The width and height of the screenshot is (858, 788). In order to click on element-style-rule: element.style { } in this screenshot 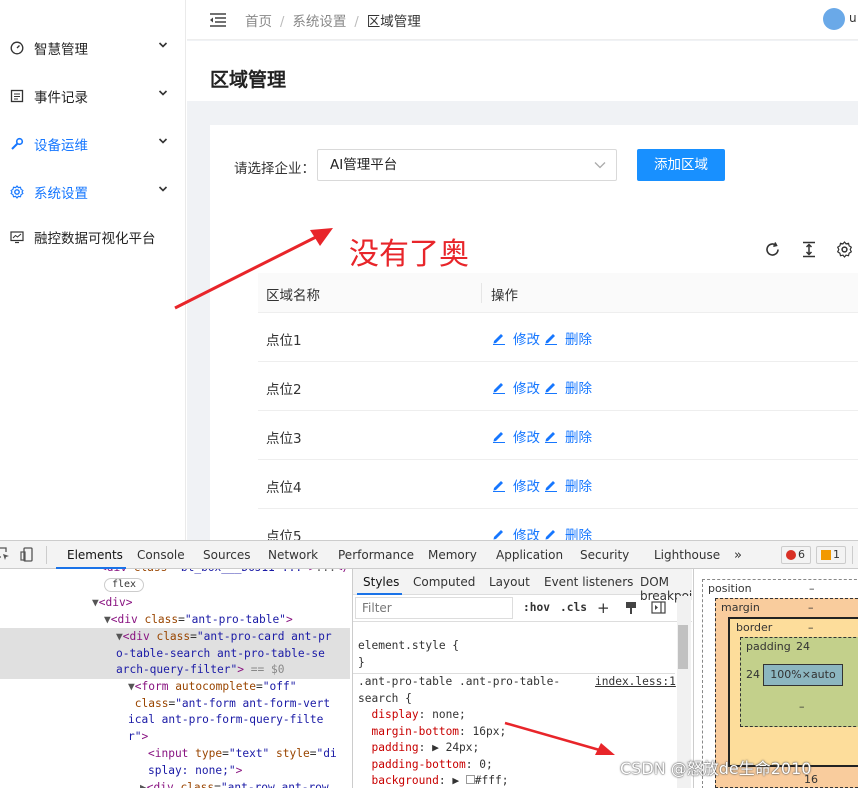, I will do `click(408, 654)`.